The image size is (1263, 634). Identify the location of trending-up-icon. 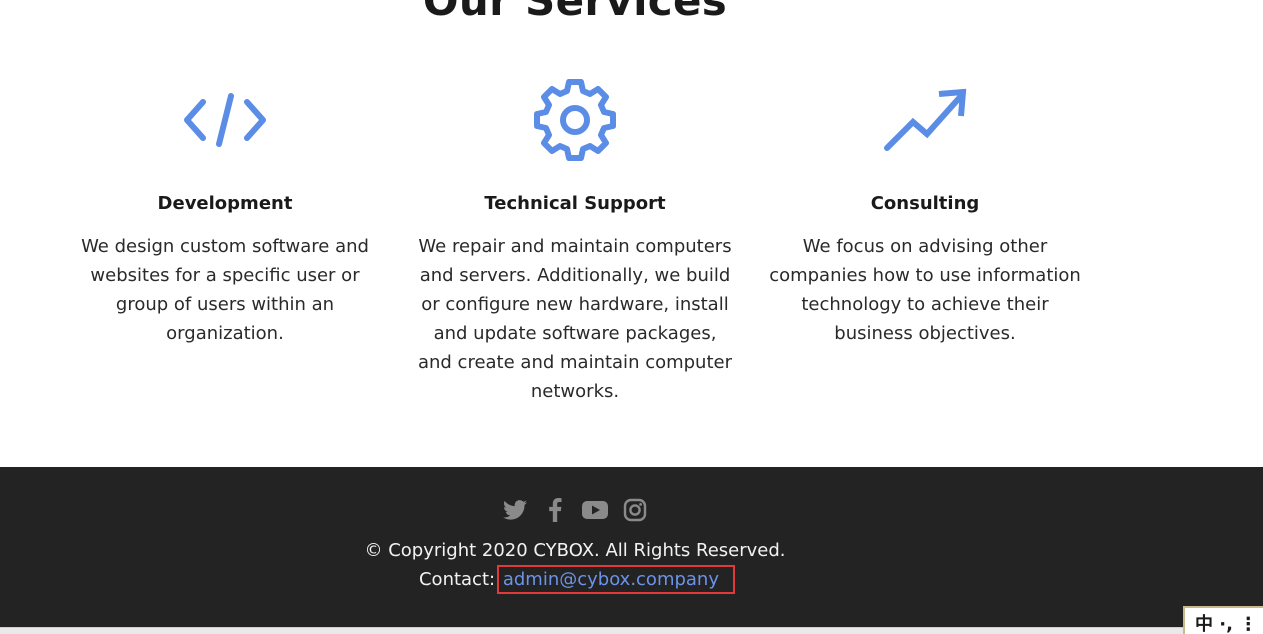
(925, 120).